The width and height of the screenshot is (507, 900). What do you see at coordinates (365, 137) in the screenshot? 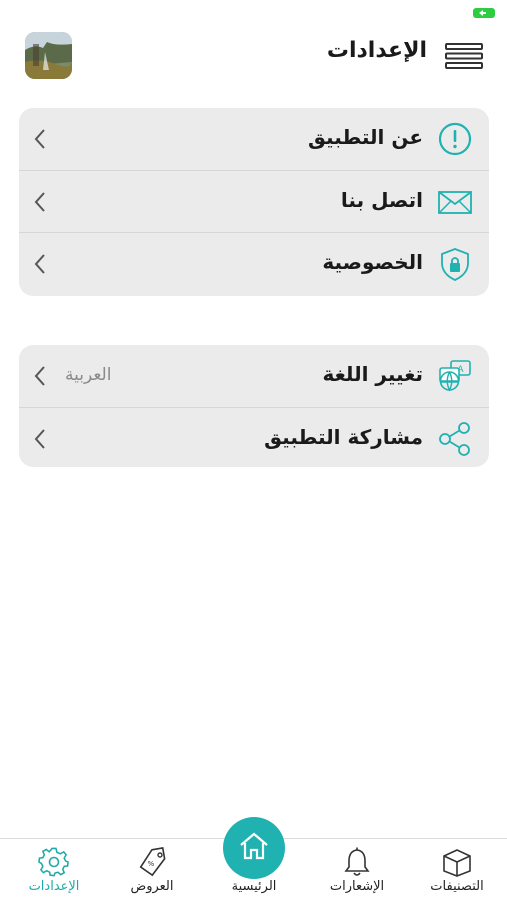
I see `settings-row-label: عن التطبيق` at bounding box center [365, 137].